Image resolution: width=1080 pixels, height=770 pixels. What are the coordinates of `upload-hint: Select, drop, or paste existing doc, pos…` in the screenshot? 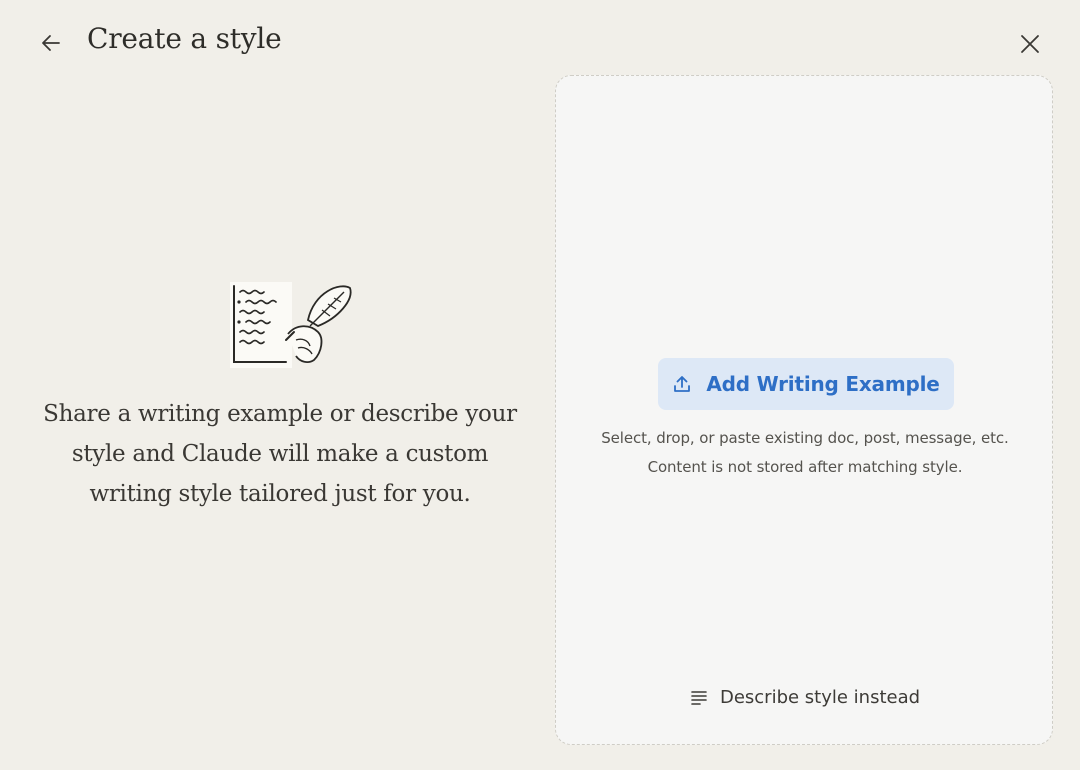 It's located at (805, 438).